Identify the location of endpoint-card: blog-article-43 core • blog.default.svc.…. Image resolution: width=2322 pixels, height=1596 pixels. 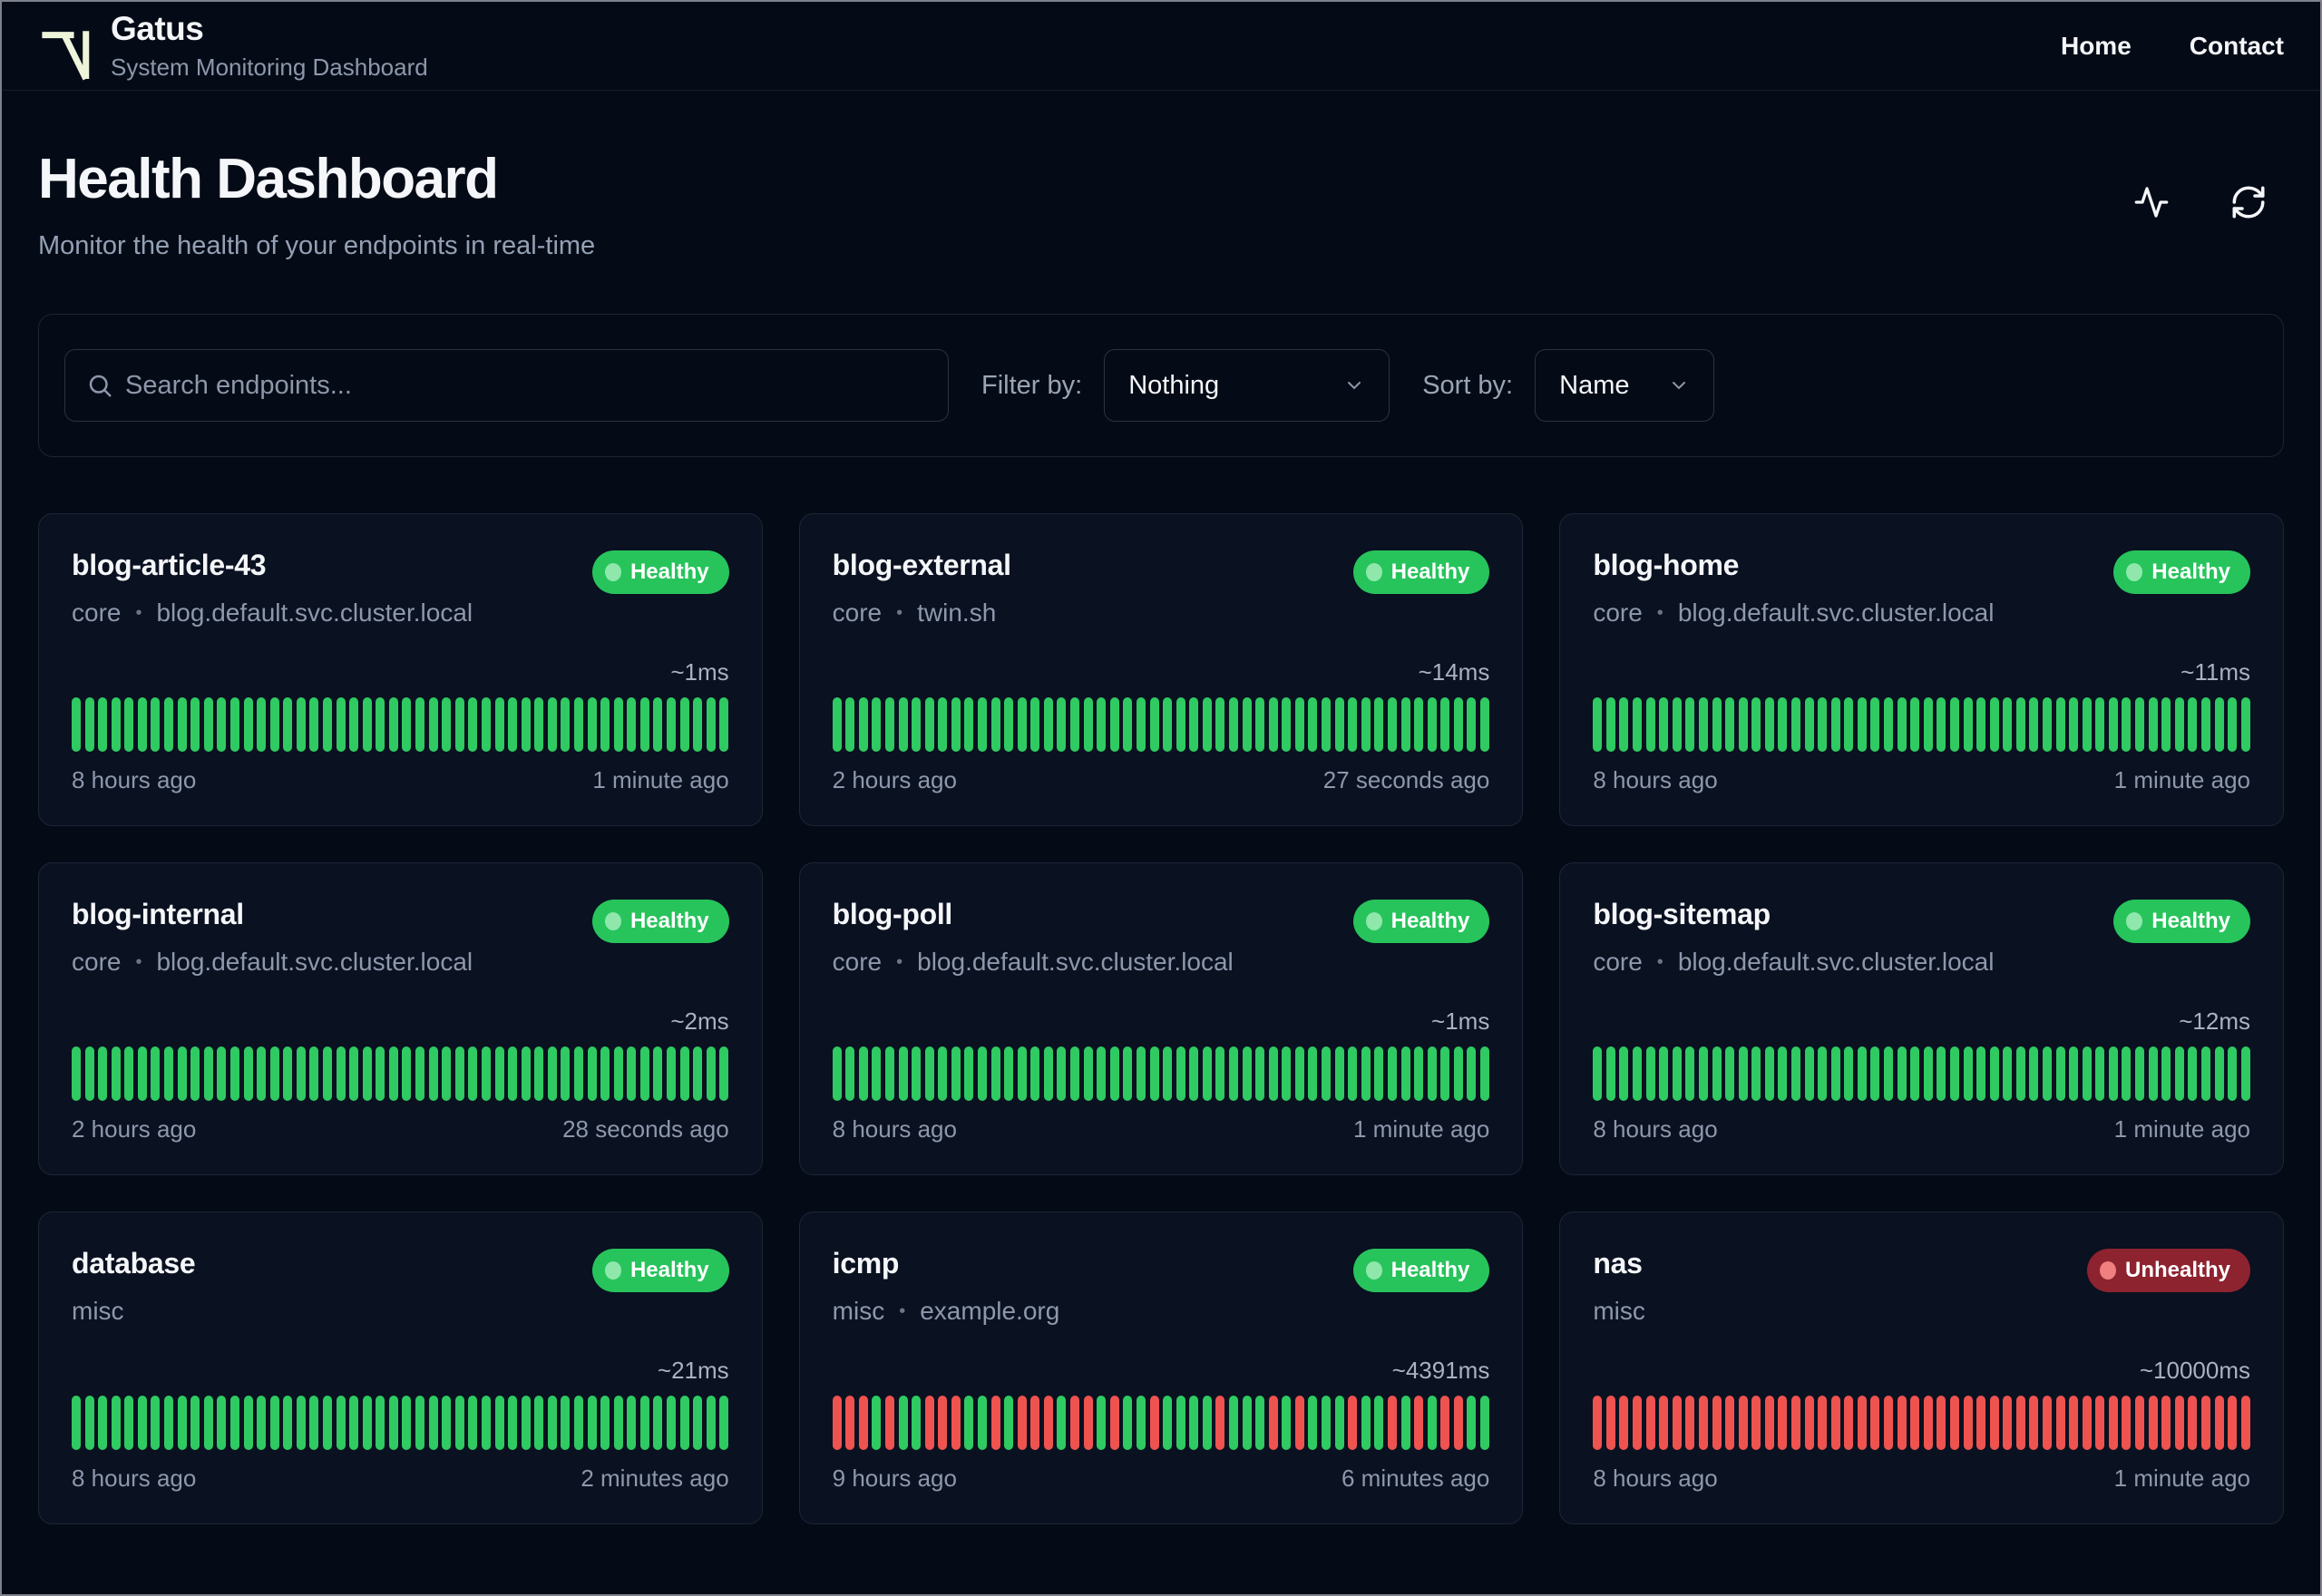
(400, 669).